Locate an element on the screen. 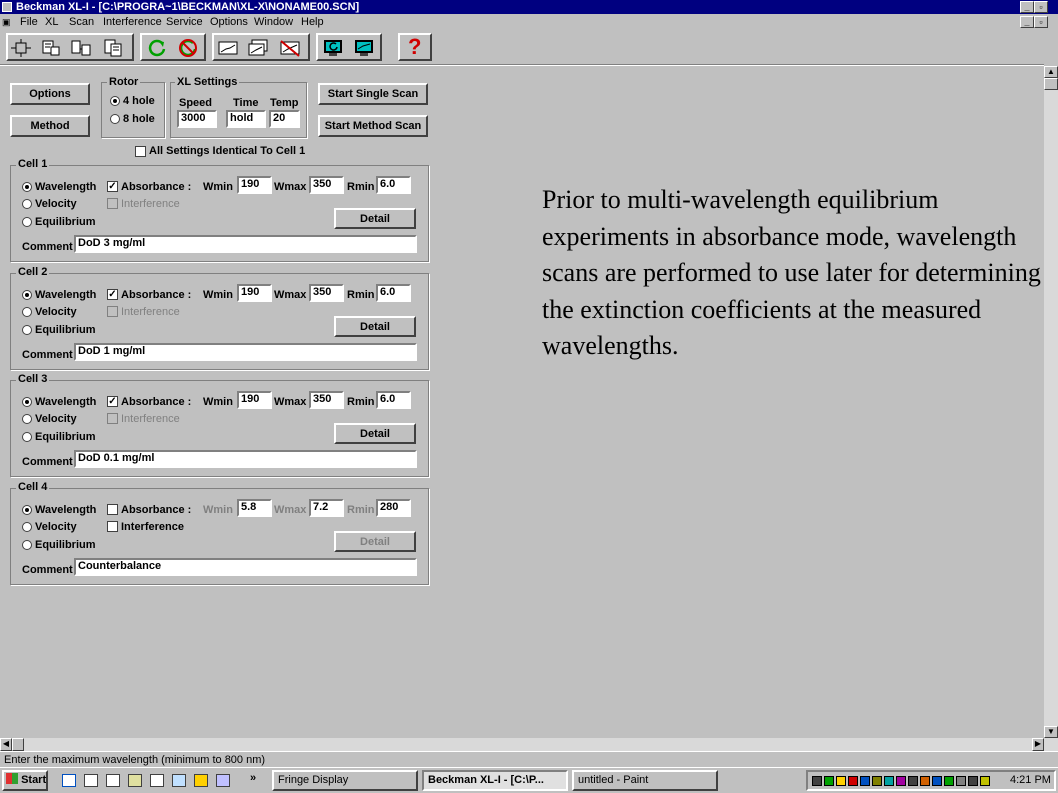  network-icon is located at coordinates (81, 48).